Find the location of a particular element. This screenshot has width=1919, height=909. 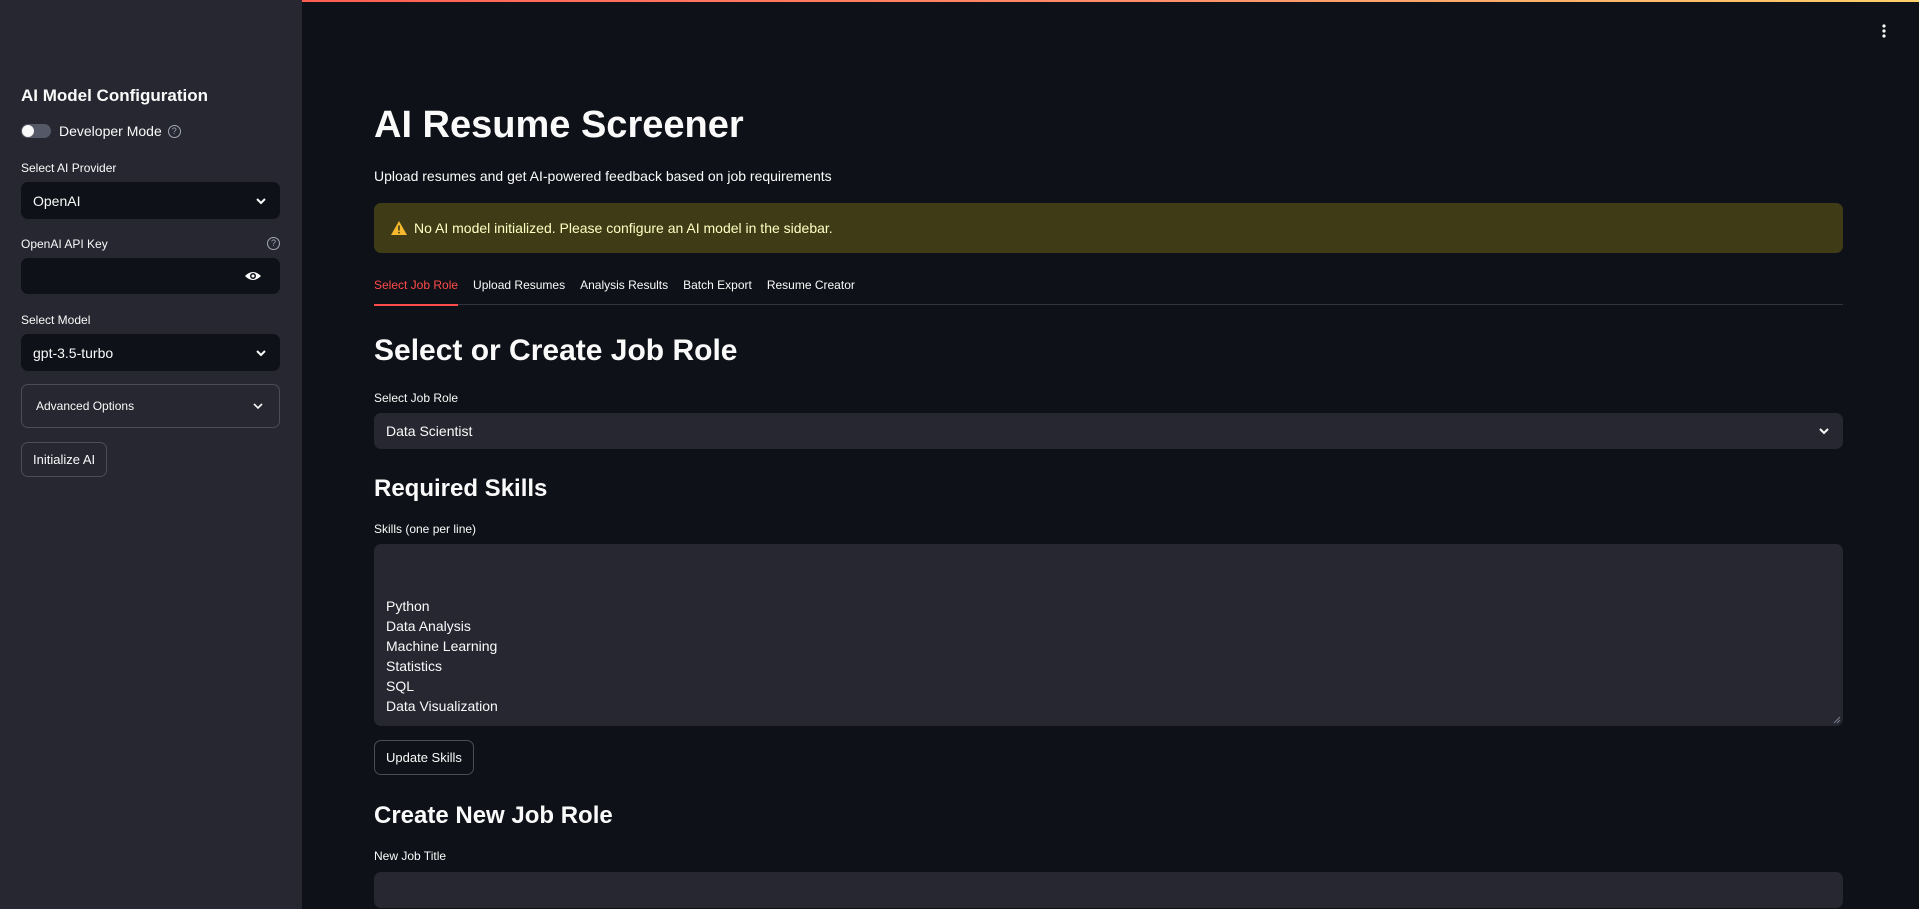

provider-label: Select AI Provider is located at coordinates (69, 168).